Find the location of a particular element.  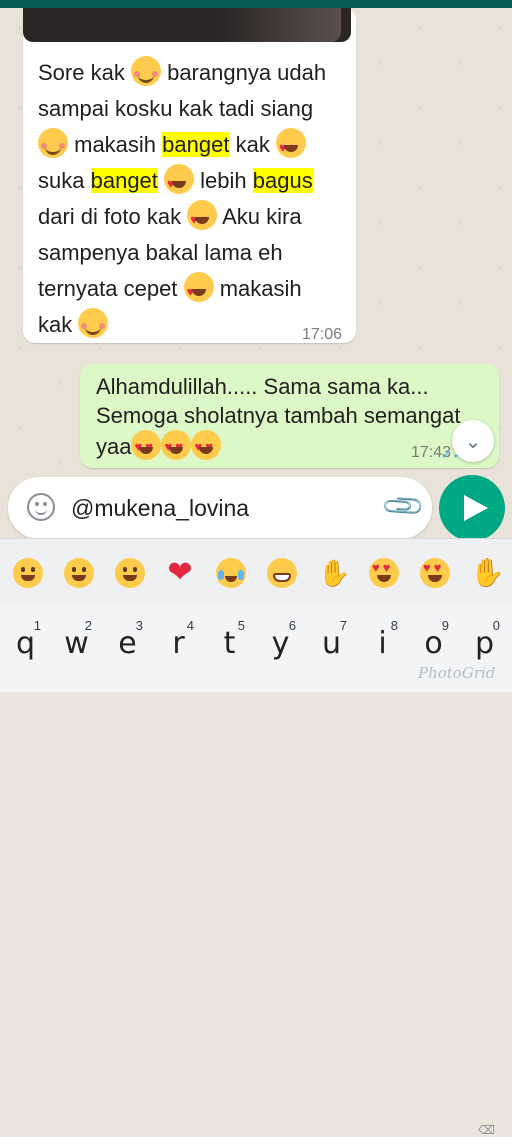

message-timestamp: 17:06 is located at coordinates (321, 334).